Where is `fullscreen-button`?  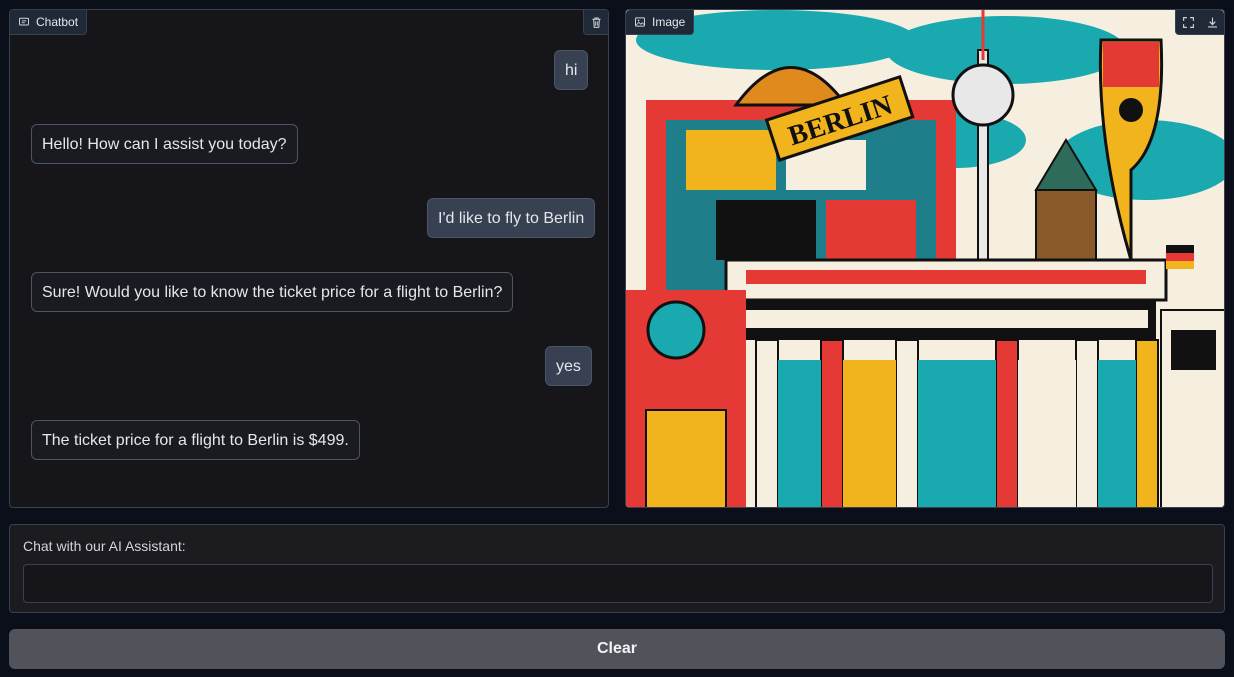
fullscreen-button is located at coordinates (1188, 22).